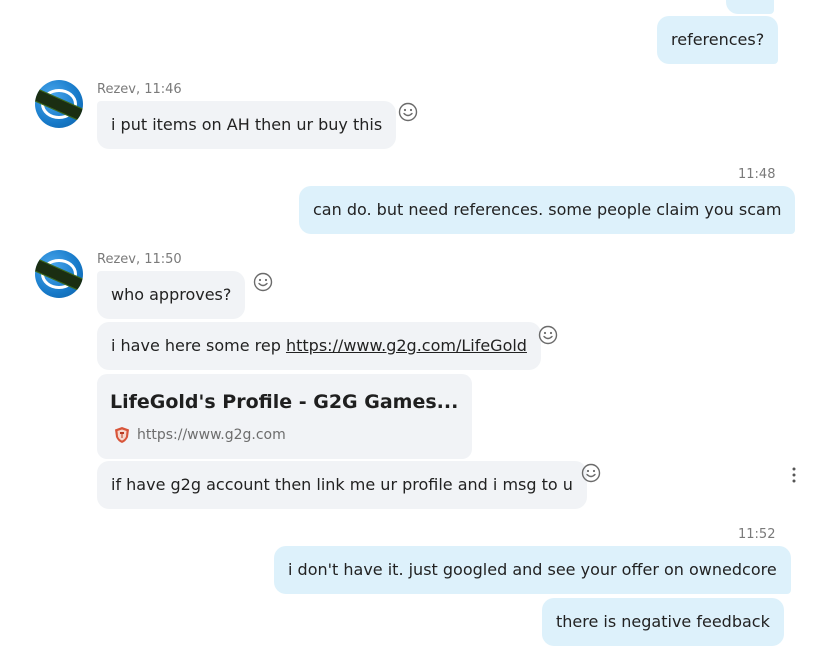  What do you see at coordinates (139, 259) in the screenshot?
I see `sender-name-time: Rezev, 11:50` at bounding box center [139, 259].